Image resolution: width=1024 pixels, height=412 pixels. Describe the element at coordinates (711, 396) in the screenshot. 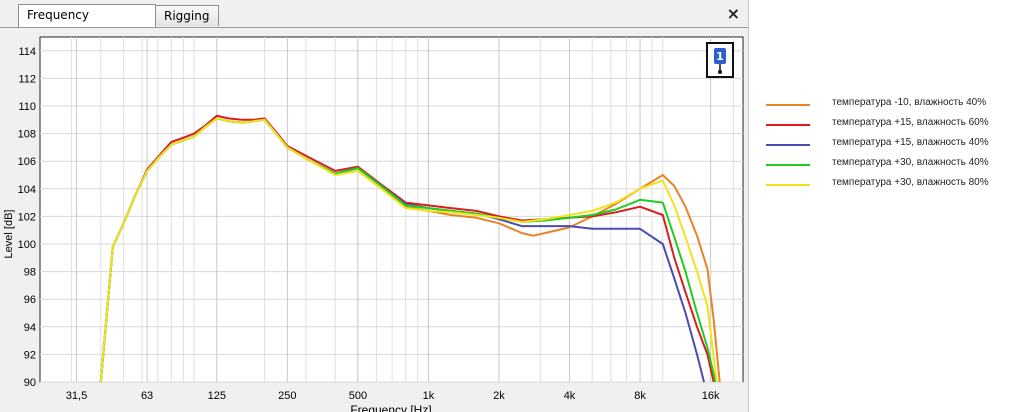

I see `x-tick-label: 16k` at that location.